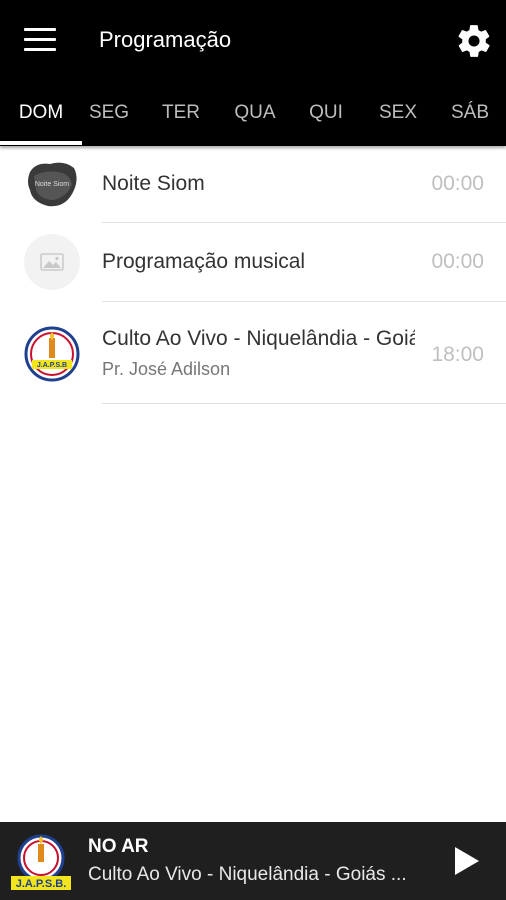 The height and width of the screenshot is (900, 506). Describe the element at coordinates (204, 261) in the screenshot. I see `program-name: Programação musical` at that location.